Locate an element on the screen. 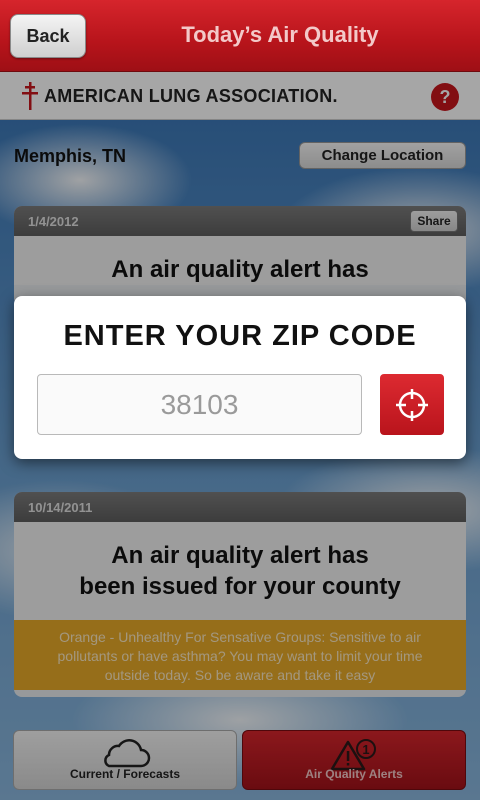 The width and height of the screenshot is (480, 800). back-button: Back is located at coordinates (48, 36).